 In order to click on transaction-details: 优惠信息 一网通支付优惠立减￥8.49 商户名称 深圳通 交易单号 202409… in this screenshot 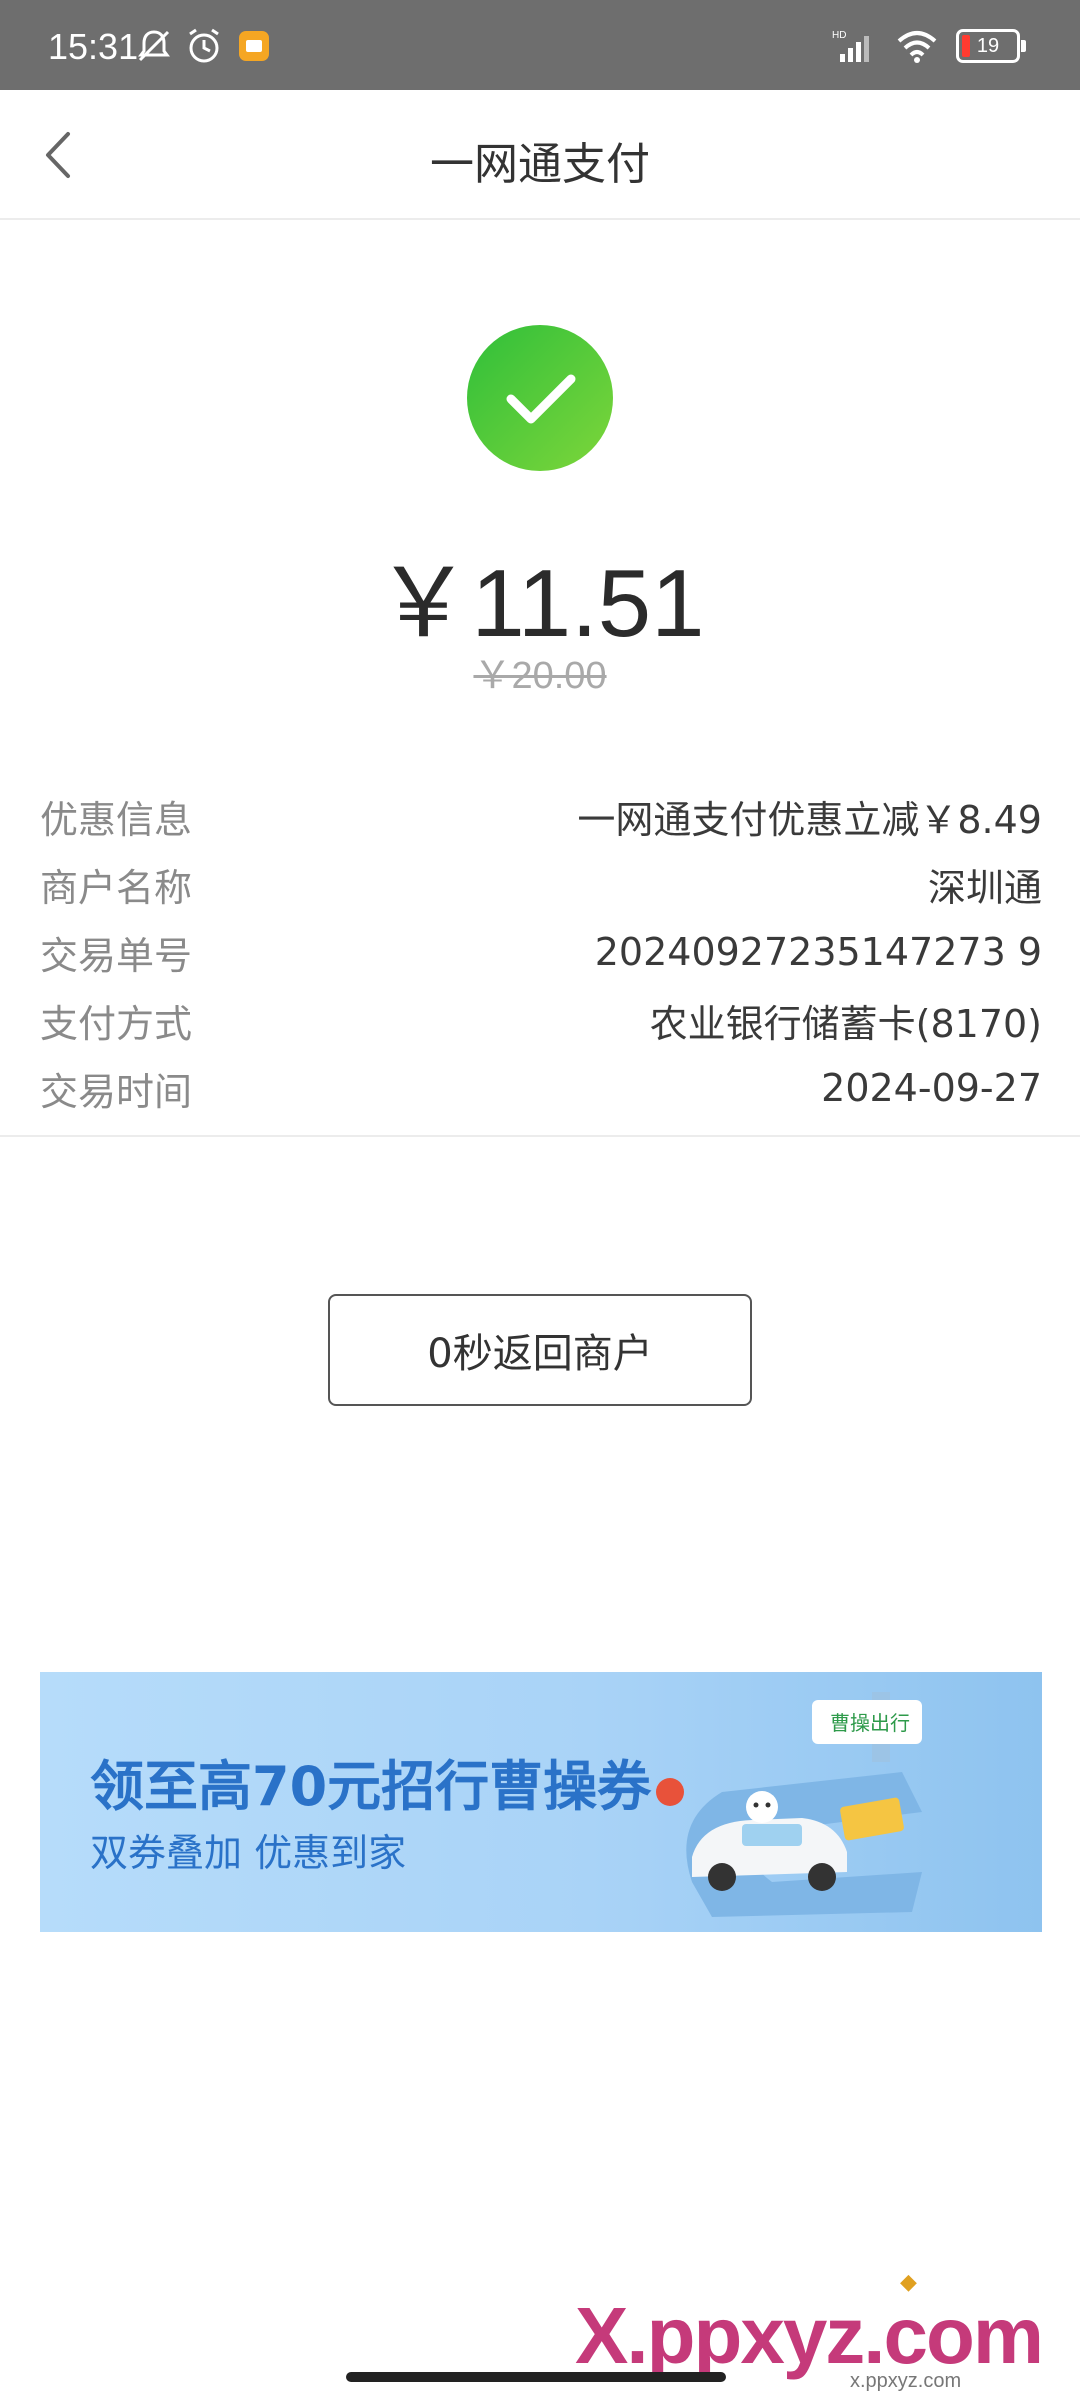, I will do `click(541, 952)`.